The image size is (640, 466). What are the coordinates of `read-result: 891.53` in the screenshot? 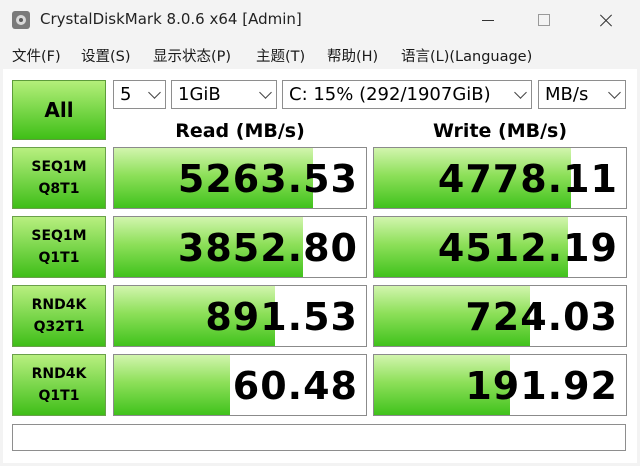 It's located at (240, 316).